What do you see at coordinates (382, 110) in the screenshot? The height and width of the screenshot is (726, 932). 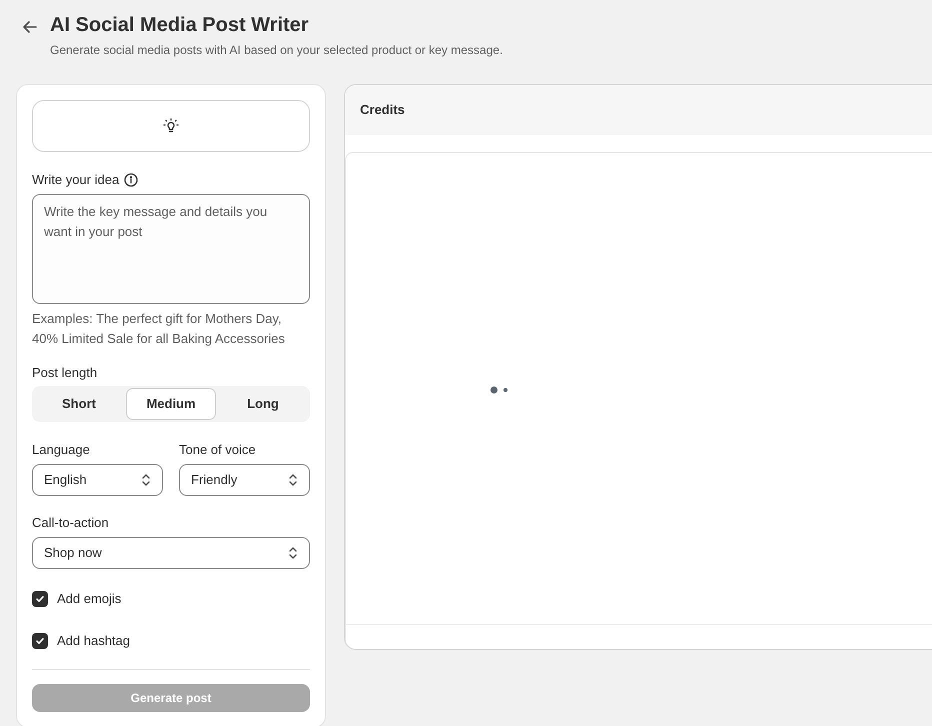 I see `preview-title: Credits` at bounding box center [382, 110].